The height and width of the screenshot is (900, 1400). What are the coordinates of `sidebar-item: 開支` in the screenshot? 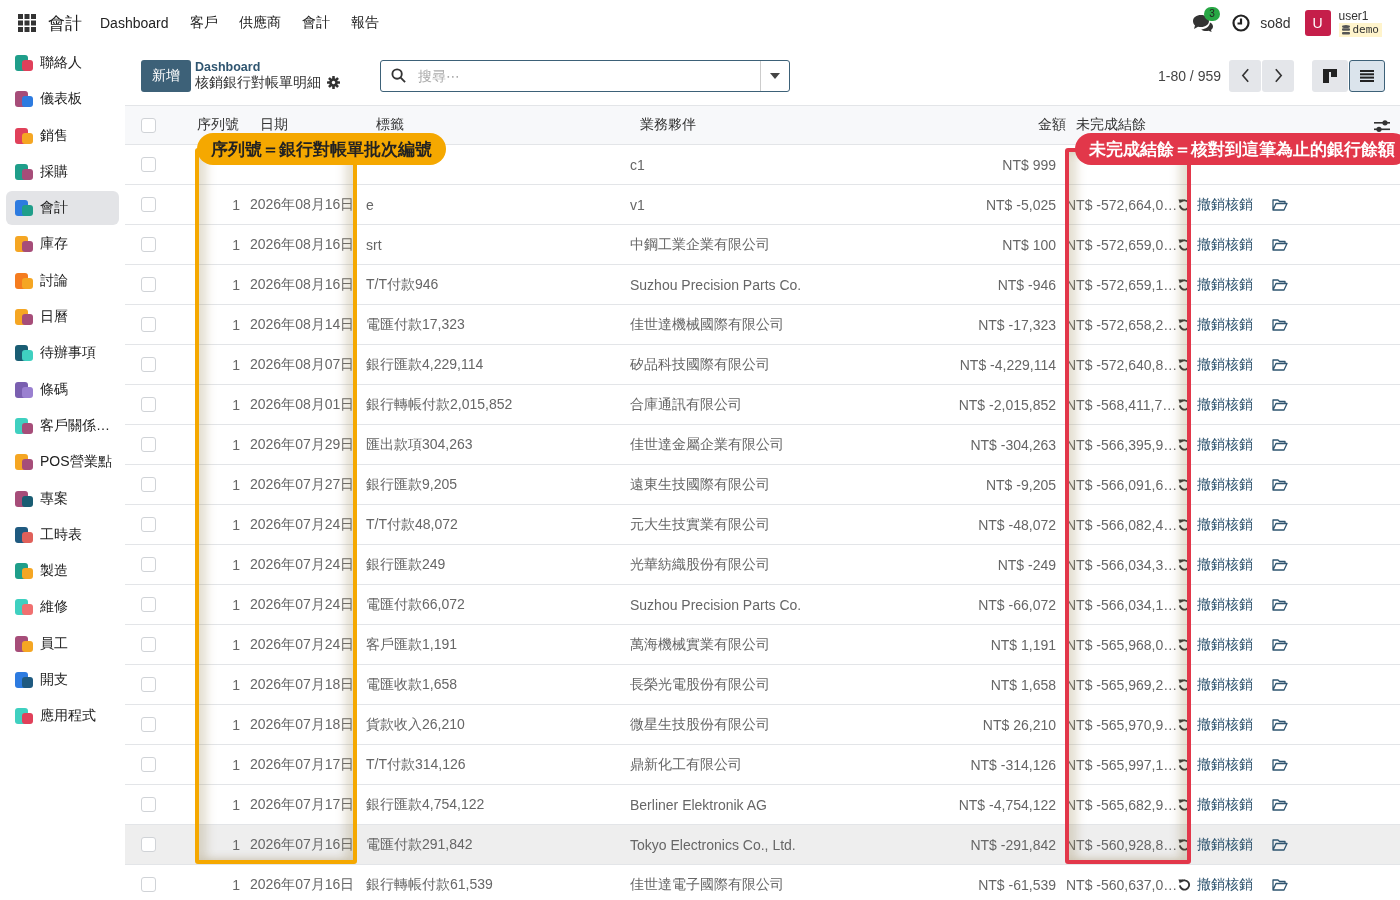 It's located at (62, 680).